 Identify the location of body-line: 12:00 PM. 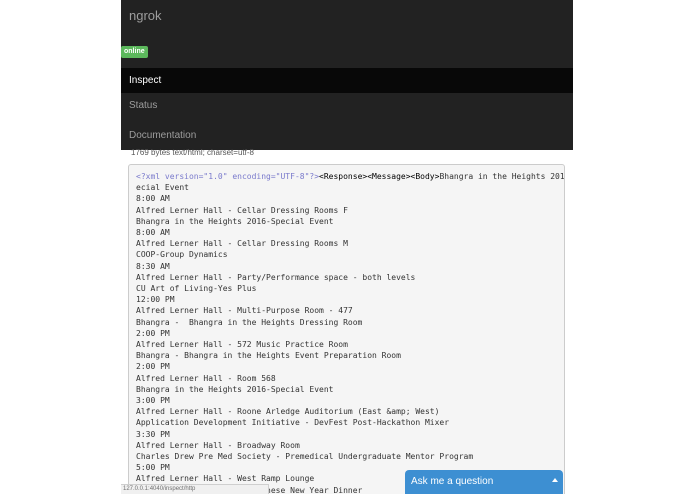
(155, 300).